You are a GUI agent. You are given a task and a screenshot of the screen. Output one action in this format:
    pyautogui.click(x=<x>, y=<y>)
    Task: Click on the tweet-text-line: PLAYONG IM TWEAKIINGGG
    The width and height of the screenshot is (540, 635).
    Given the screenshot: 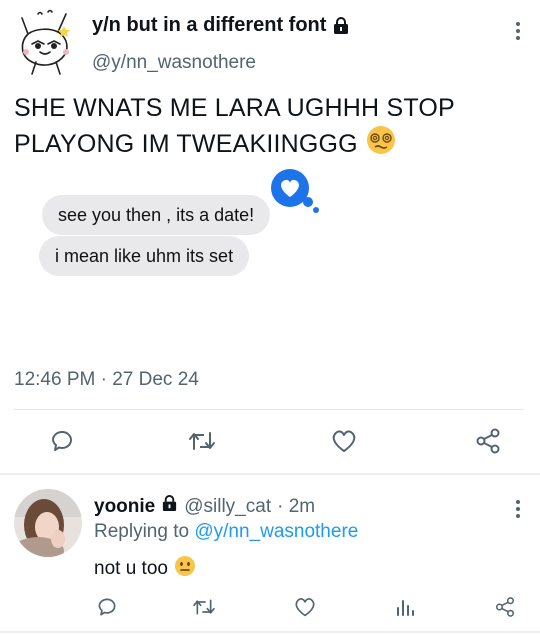 What is the action you would take?
    pyautogui.click(x=186, y=144)
    